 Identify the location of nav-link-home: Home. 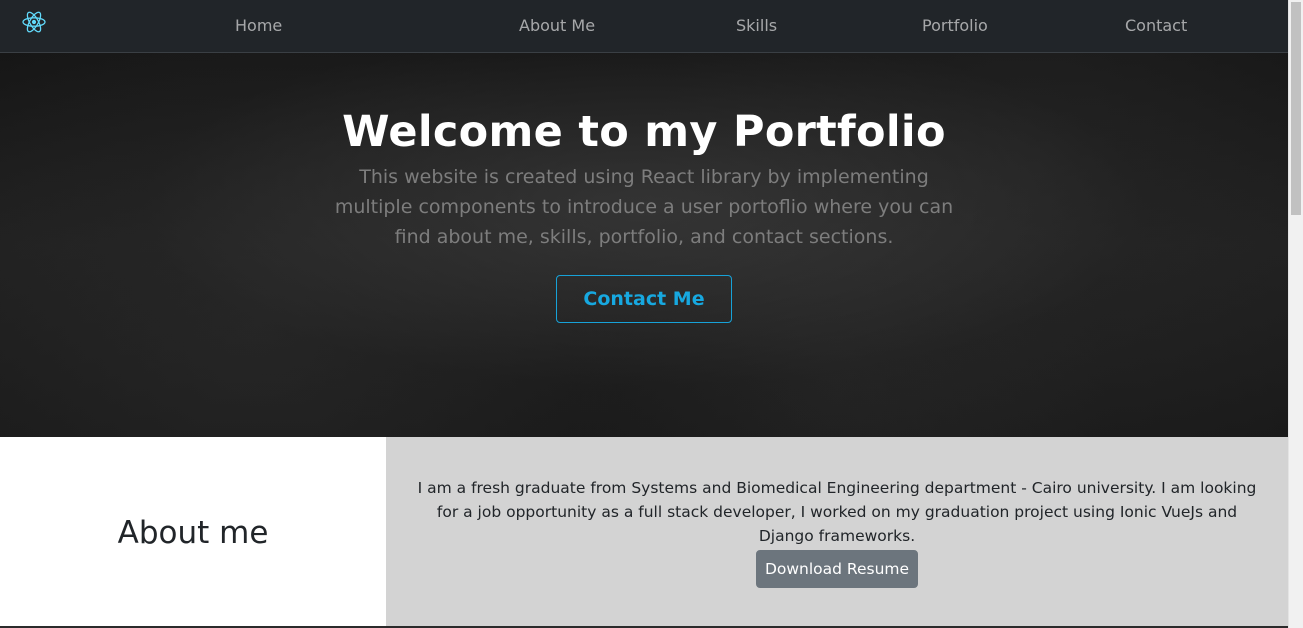
(258, 26).